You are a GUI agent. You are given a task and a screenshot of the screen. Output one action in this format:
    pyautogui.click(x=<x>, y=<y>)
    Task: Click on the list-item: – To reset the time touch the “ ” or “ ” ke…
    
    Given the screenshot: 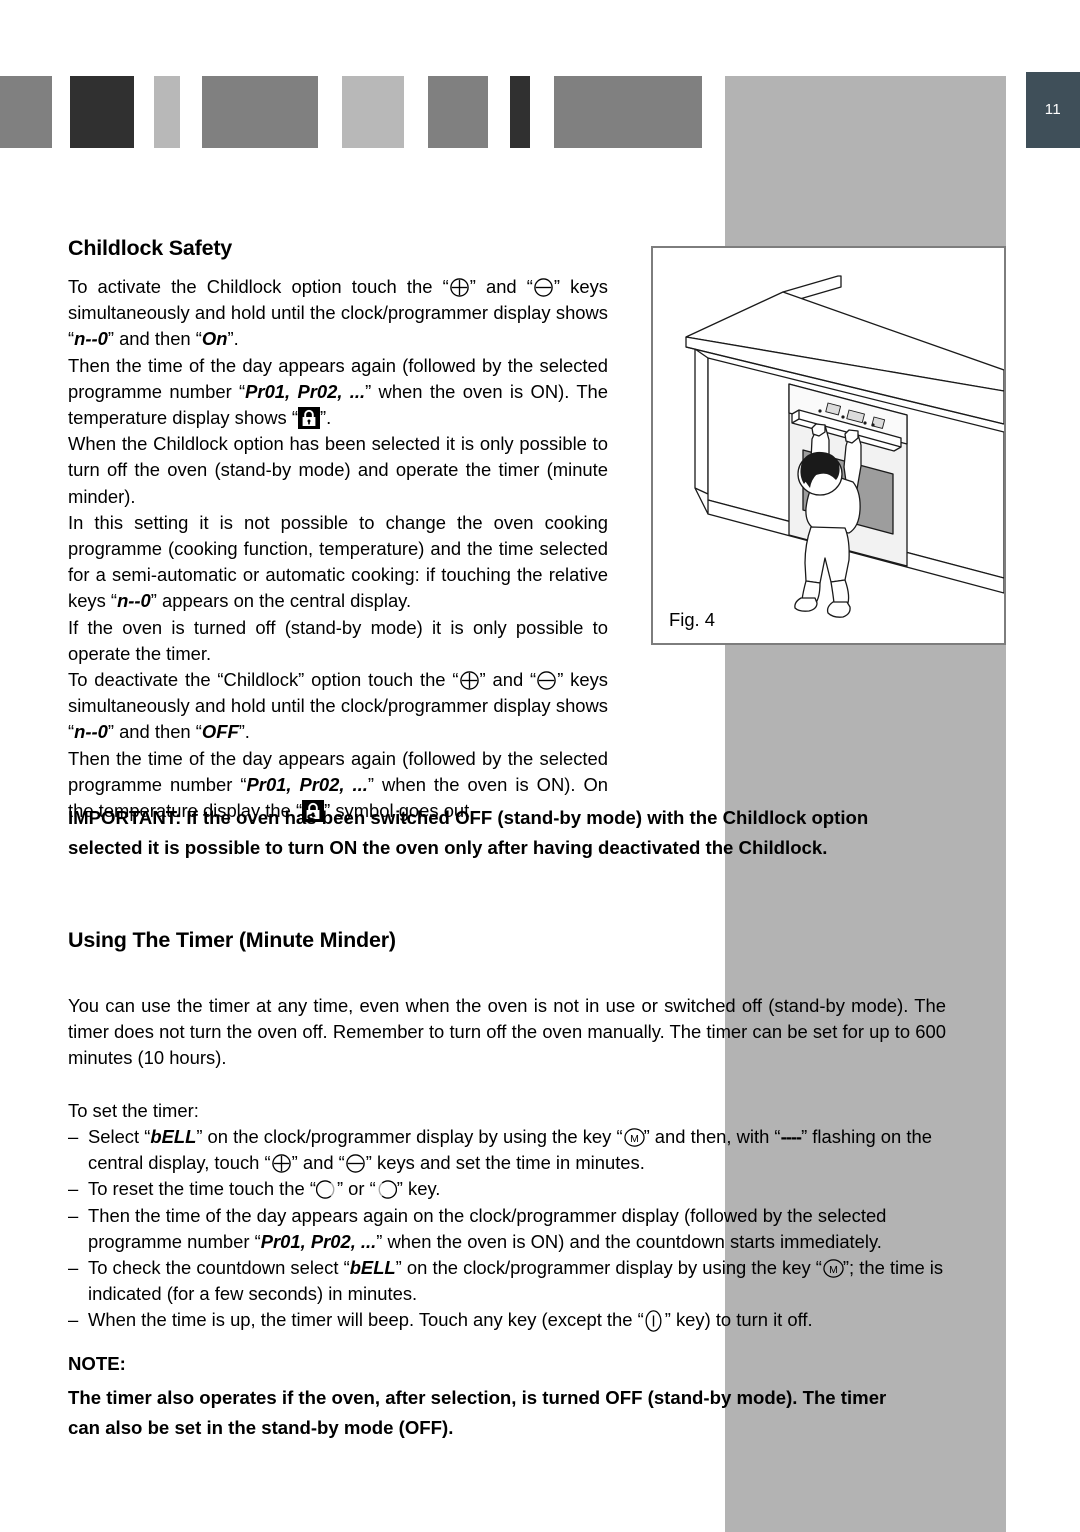 What is the action you would take?
    pyautogui.click(x=507, y=1189)
    